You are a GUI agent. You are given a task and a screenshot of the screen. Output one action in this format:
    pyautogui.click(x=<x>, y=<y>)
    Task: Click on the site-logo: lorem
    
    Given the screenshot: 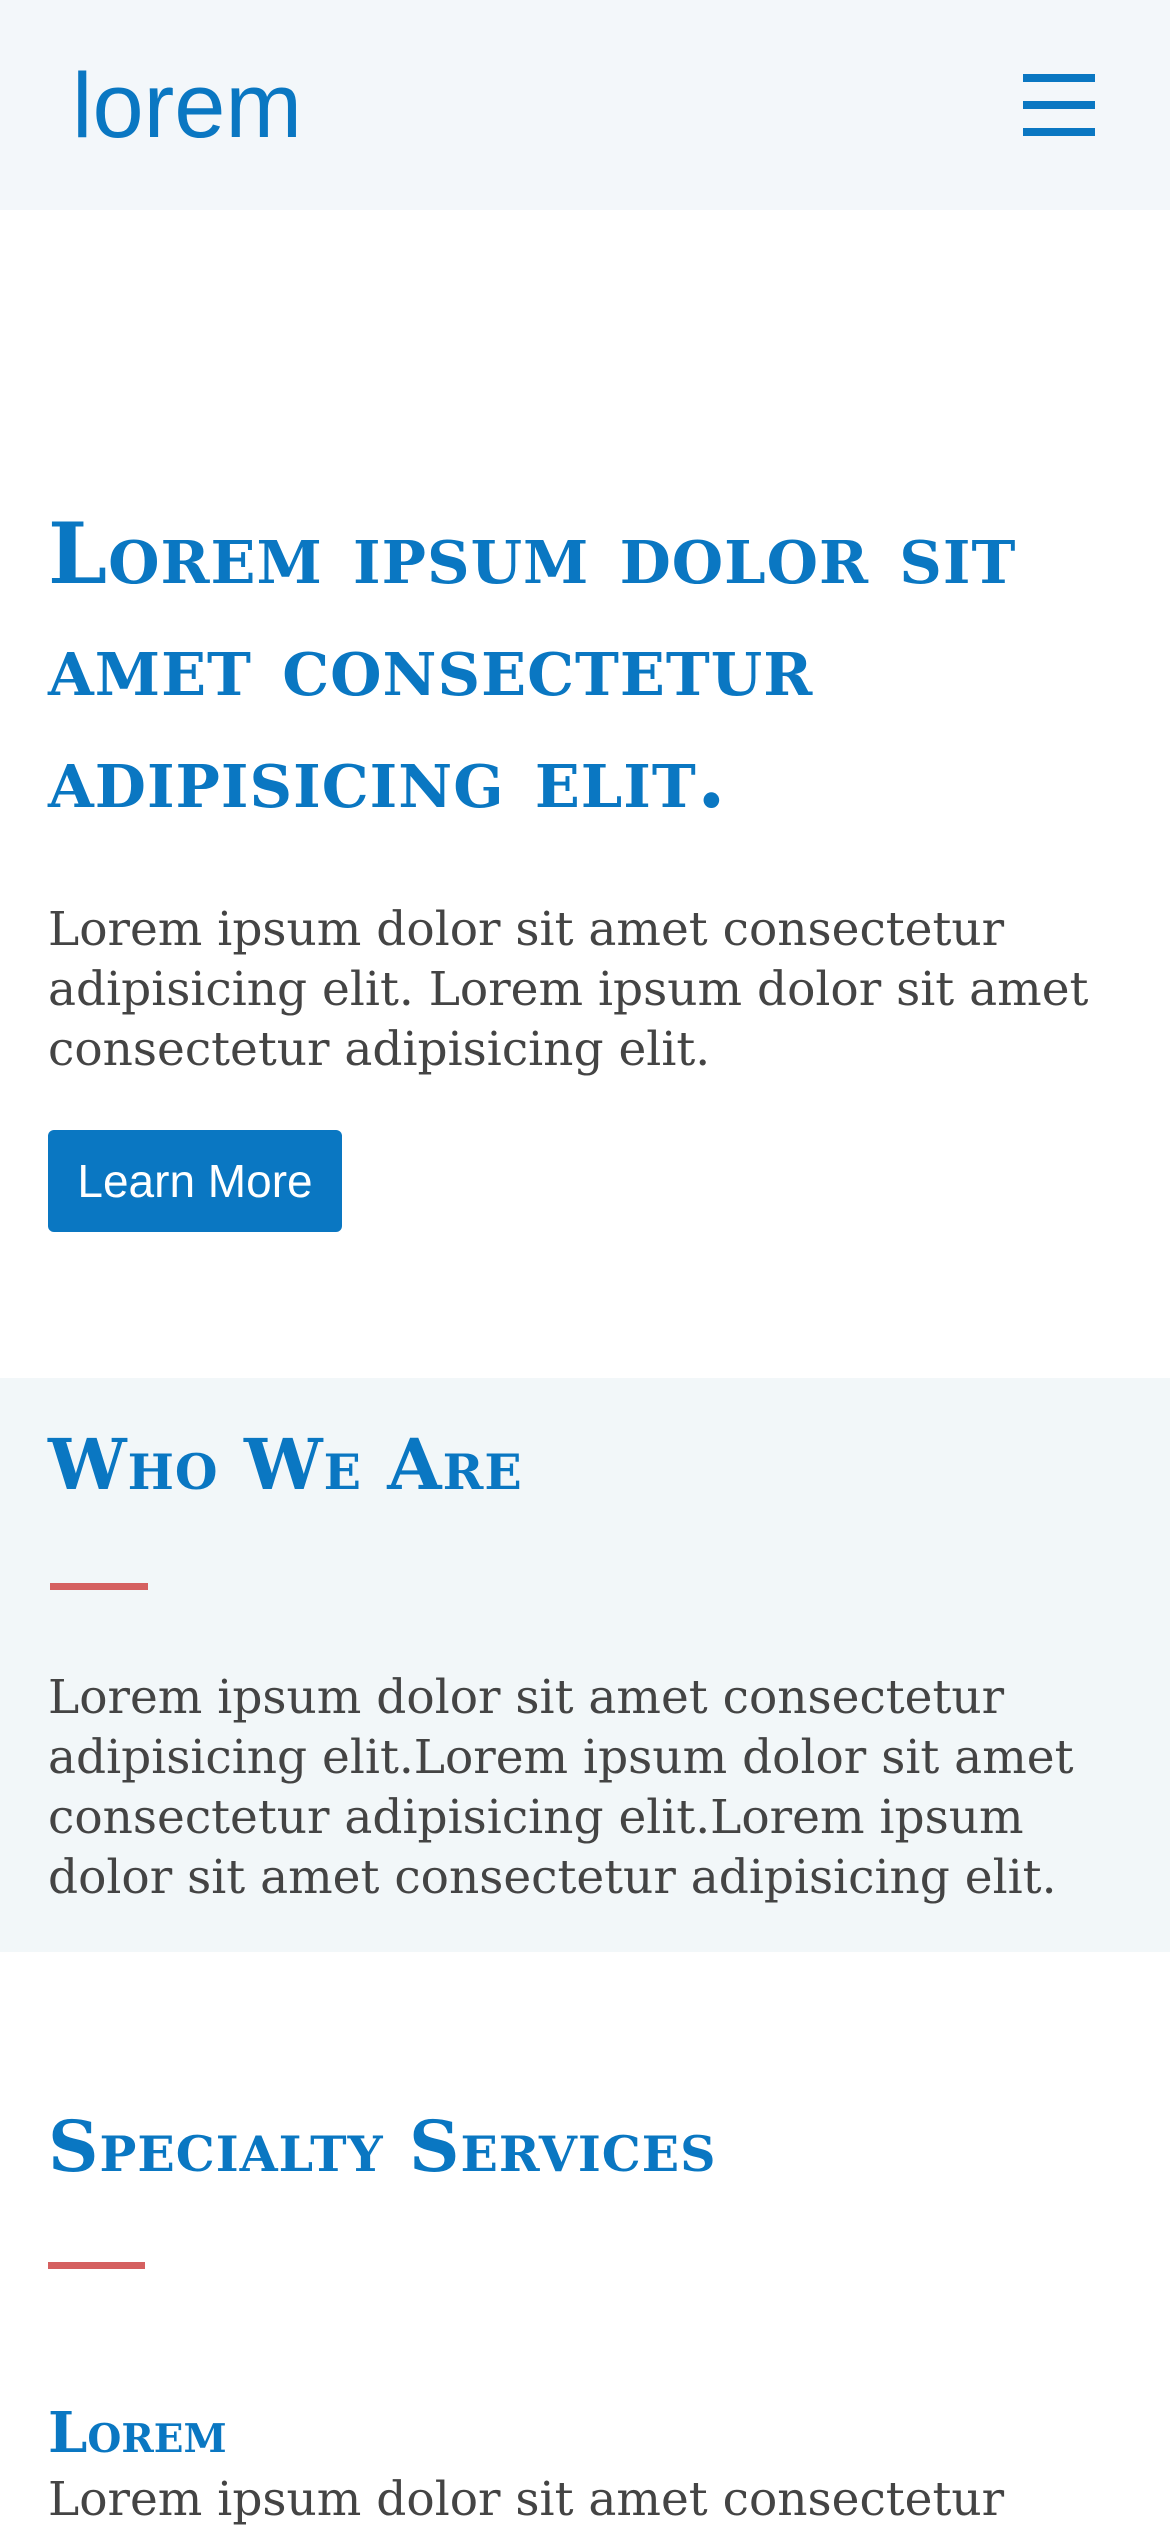 What is the action you would take?
    pyautogui.click(x=187, y=106)
    